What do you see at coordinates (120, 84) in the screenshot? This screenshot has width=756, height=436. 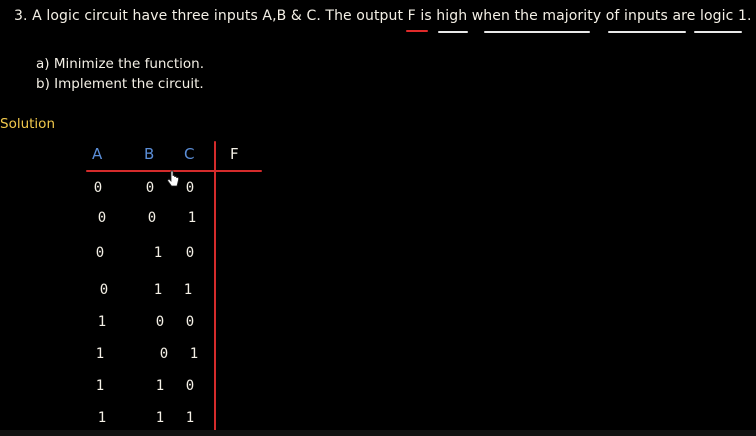 I see `part-b: b) Implement the circuit.` at bounding box center [120, 84].